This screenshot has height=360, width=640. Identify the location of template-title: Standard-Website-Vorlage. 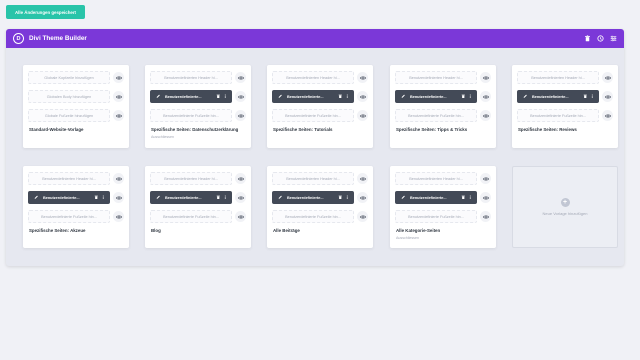
(56, 129).